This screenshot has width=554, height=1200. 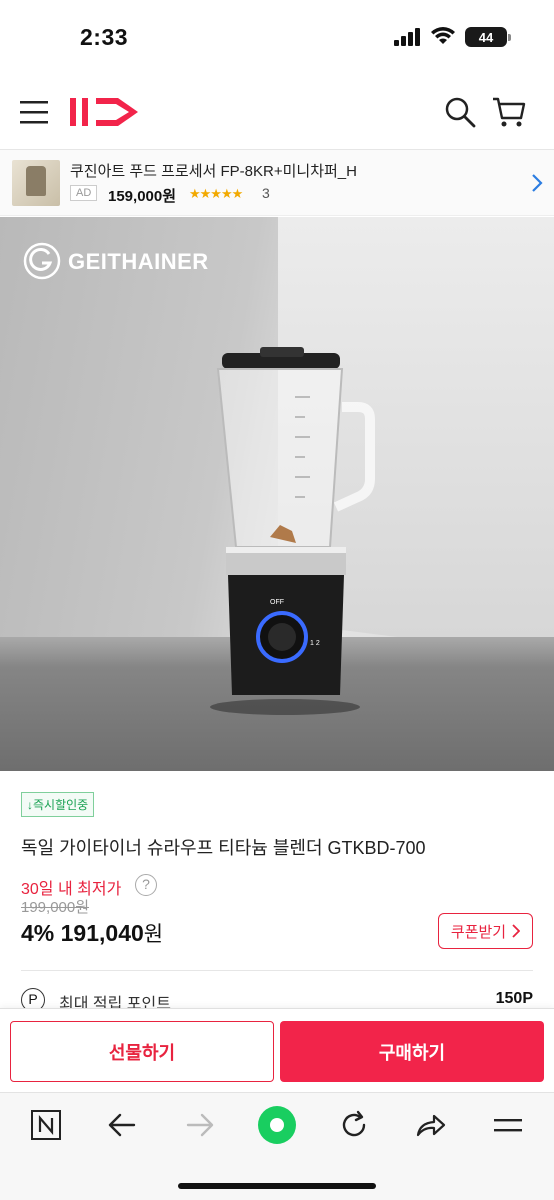 I want to click on naver-home-icon, so click(x=46, y=1125).